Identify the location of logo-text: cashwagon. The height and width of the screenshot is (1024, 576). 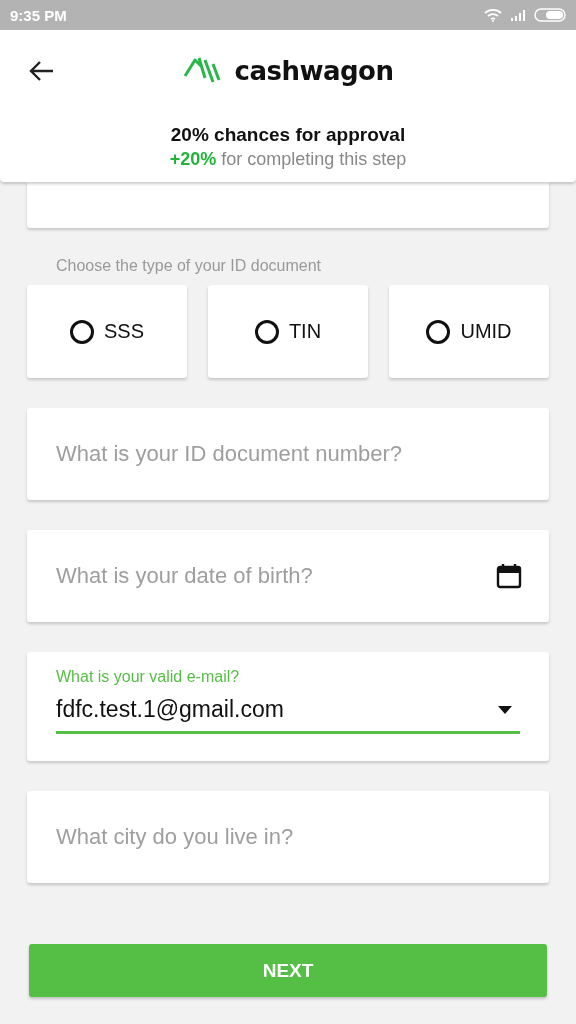
(314, 71).